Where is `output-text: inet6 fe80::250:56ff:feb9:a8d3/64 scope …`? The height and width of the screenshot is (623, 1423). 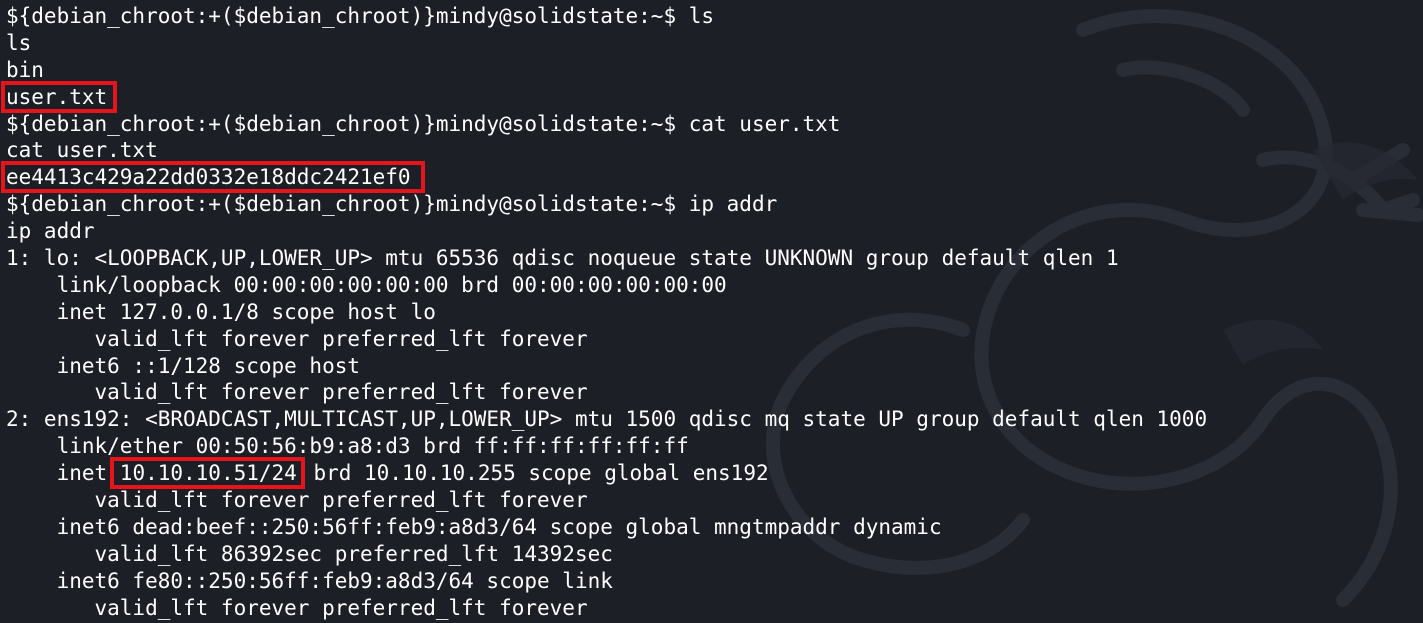 output-text: inet6 fe80::250:56ff:feb9:a8d3/64 scope … is located at coordinates (309, 580).